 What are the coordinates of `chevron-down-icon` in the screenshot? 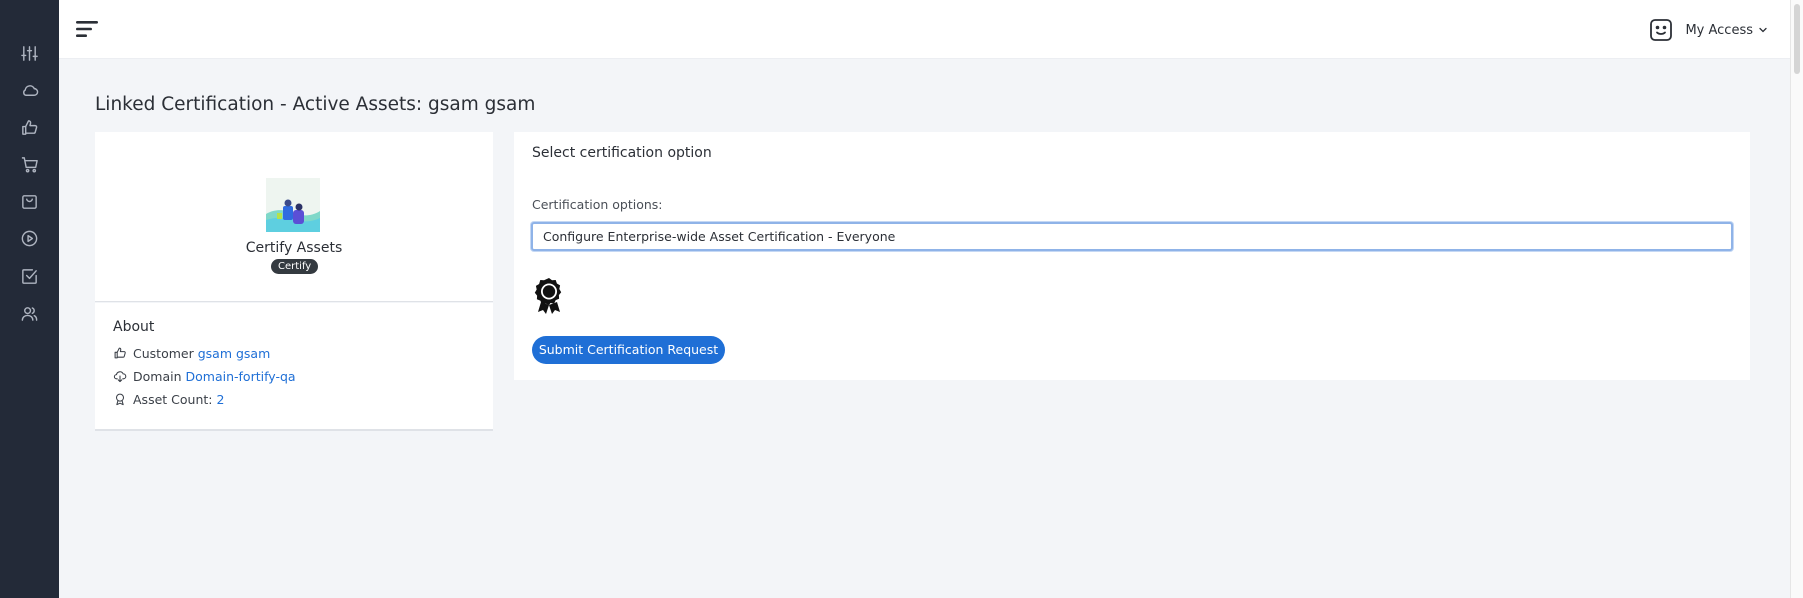 It's located at (1763, 30).